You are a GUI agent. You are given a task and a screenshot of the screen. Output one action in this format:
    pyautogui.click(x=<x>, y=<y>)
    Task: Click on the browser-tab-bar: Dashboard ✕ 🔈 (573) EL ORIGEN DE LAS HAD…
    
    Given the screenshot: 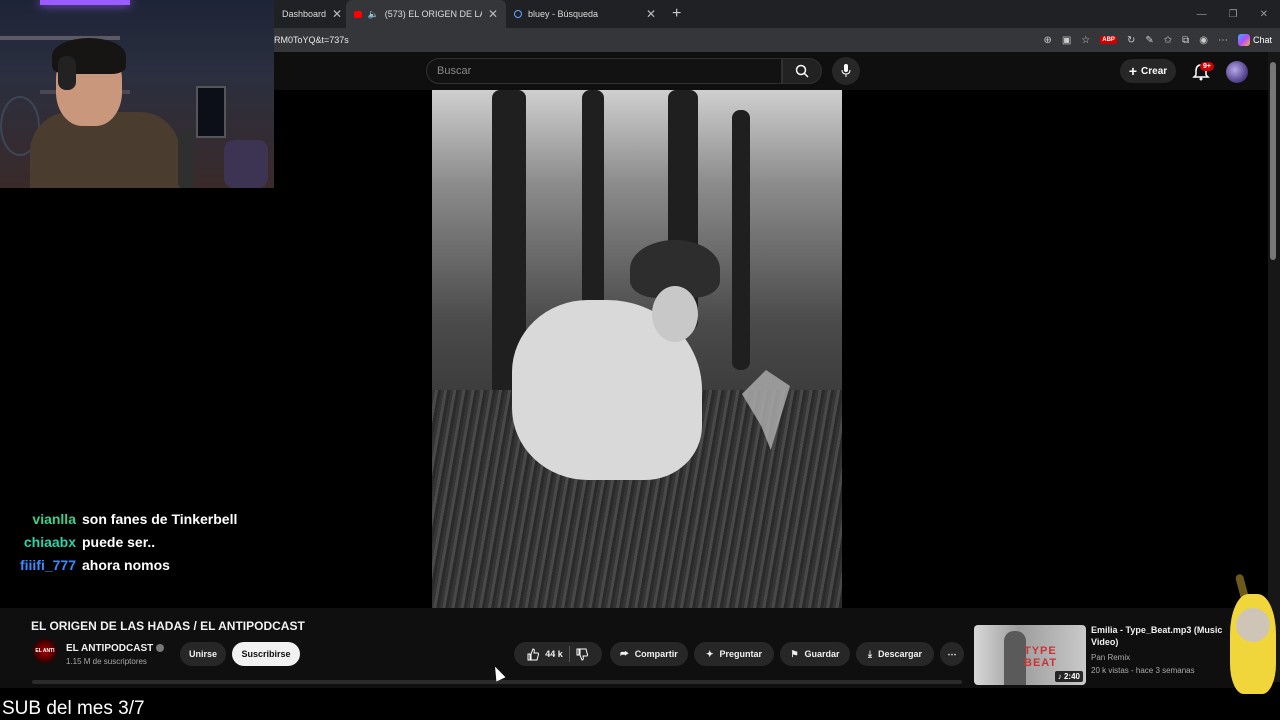 What is the action you would take?
    pyautogui.click(x=777, y=14)
    